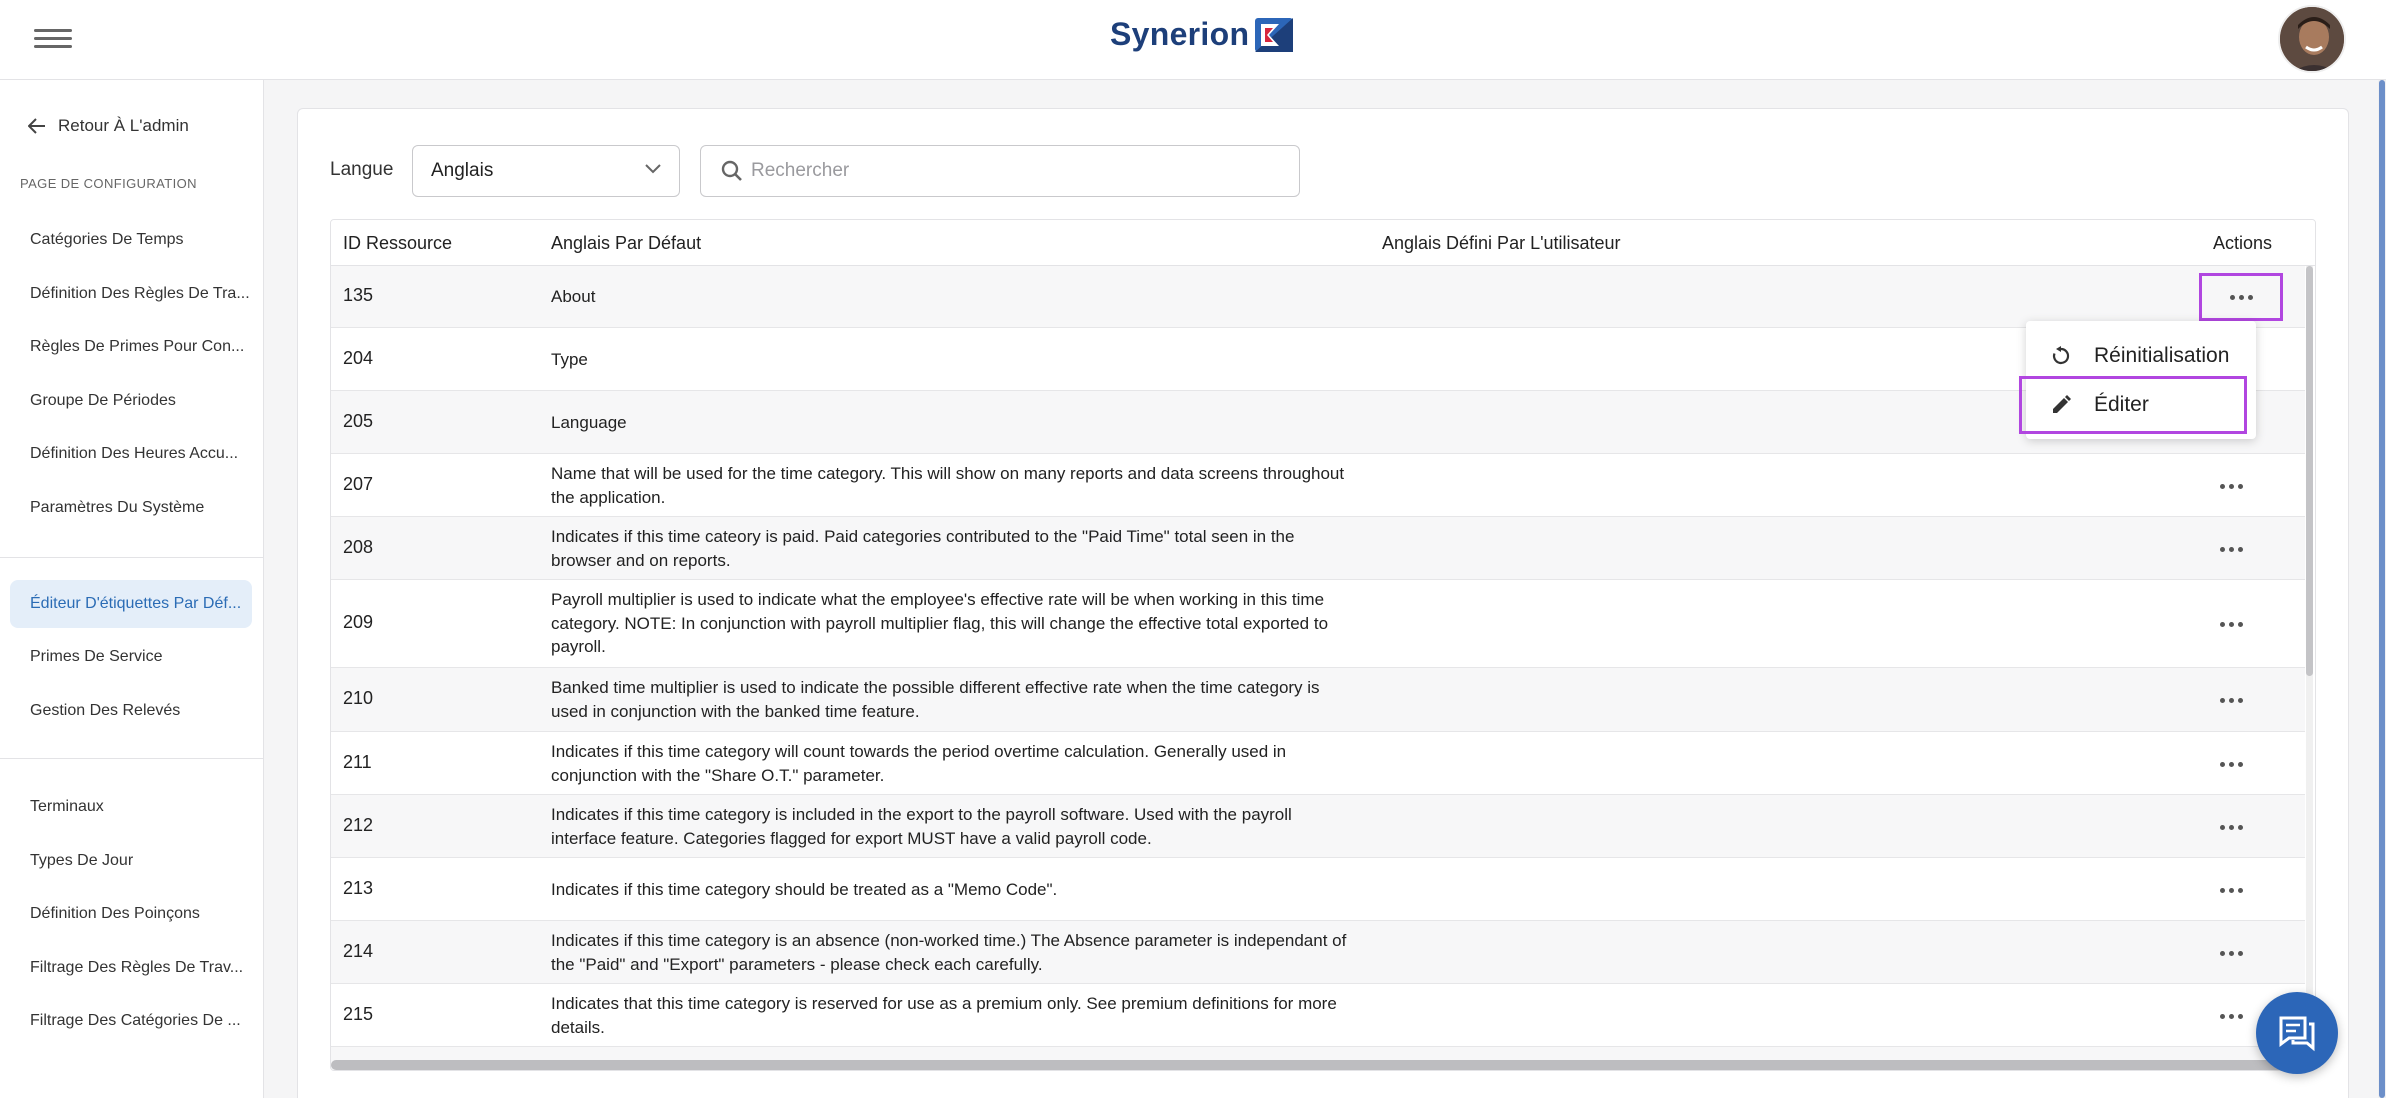  I want to click on scrollbar-thumb, so click(2309, 471).